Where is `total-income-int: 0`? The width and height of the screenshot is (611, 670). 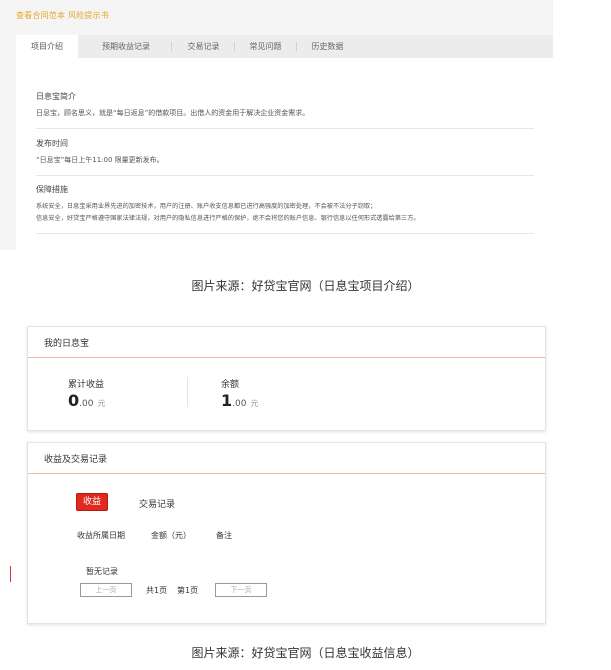 total-income-int: 0 is located at coordinates (74, 400).